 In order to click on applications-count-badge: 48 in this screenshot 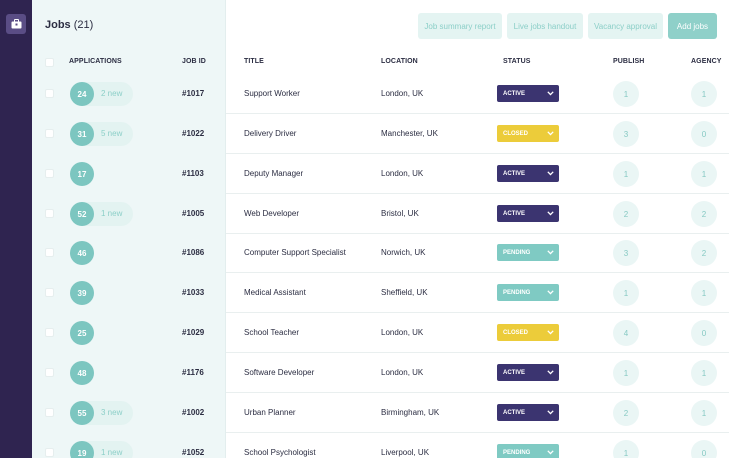, I will do `click(82, 373)`.